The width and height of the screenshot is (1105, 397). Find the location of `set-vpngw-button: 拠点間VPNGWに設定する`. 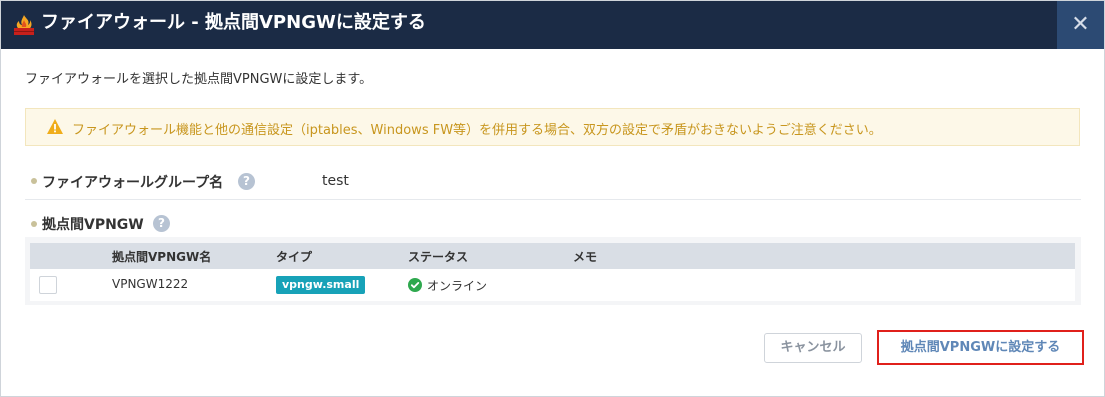

set-vpngw-button: 拠点間VPNGWに設定する is located at coordinates (980, 347).